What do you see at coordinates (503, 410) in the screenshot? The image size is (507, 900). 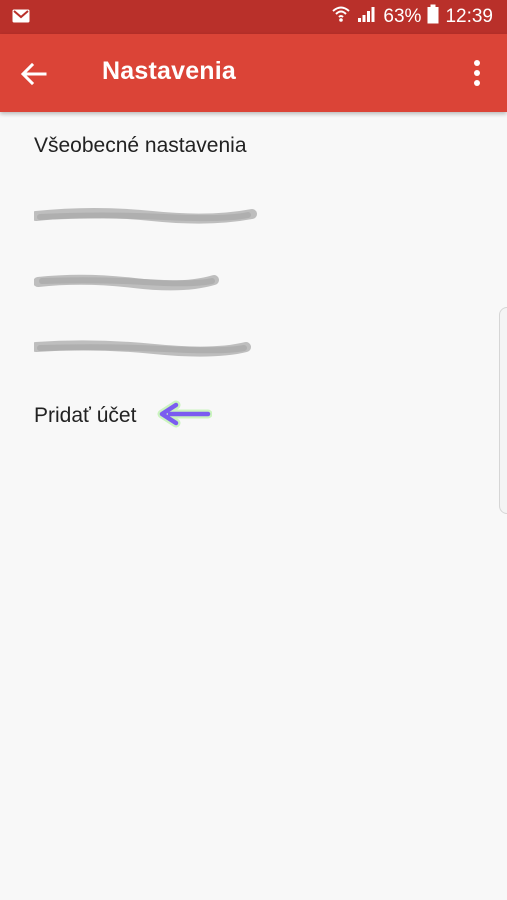 I see `edge-panel-handle` at bounding box center [503, 410].